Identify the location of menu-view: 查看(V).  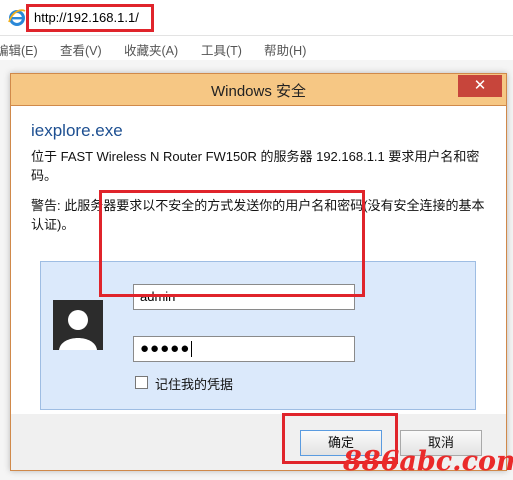
(81, 49).